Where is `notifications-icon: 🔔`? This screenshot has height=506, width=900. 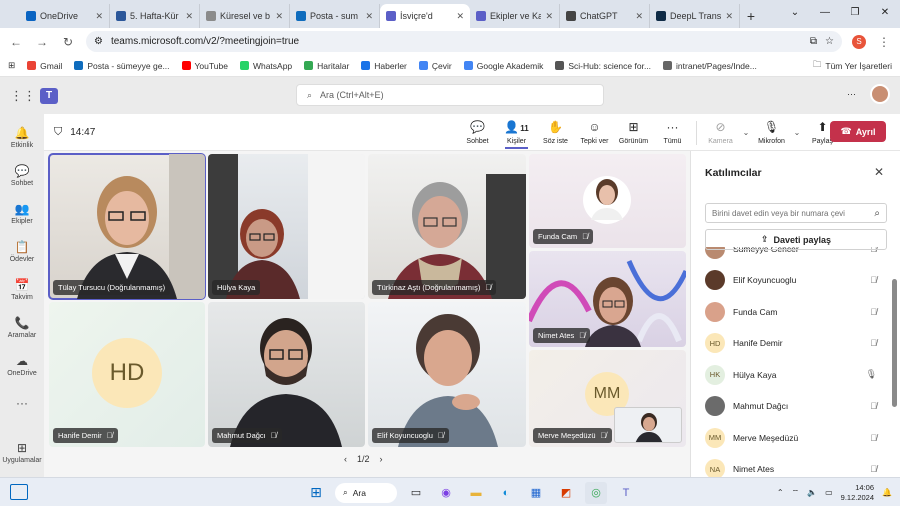 notifications-icon: 🔔 is located at coordinates (887, 492).